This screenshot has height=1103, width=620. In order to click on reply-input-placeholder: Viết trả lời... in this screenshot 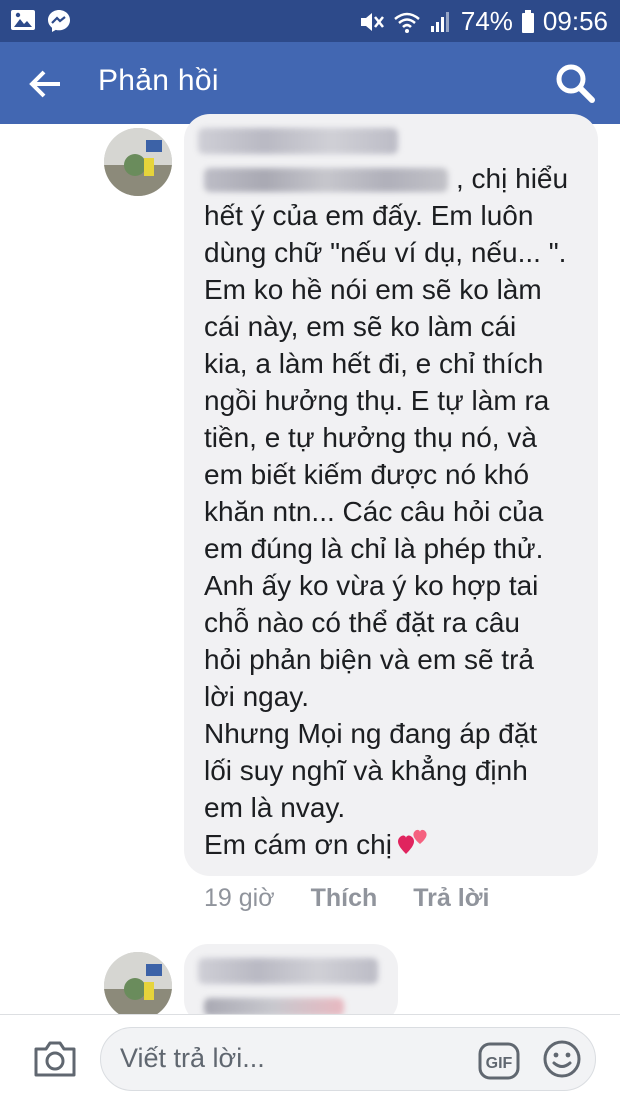, I will do `click(192, 1058)`.